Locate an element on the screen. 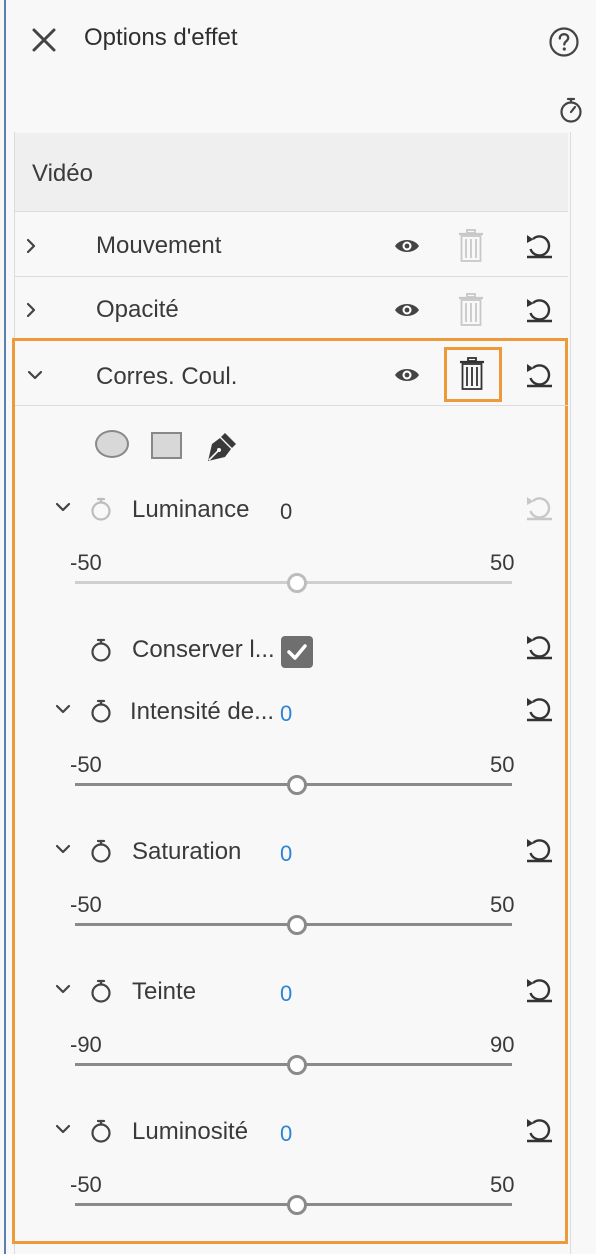  ellipse-mask-icon is located at coordinates (112, 444).